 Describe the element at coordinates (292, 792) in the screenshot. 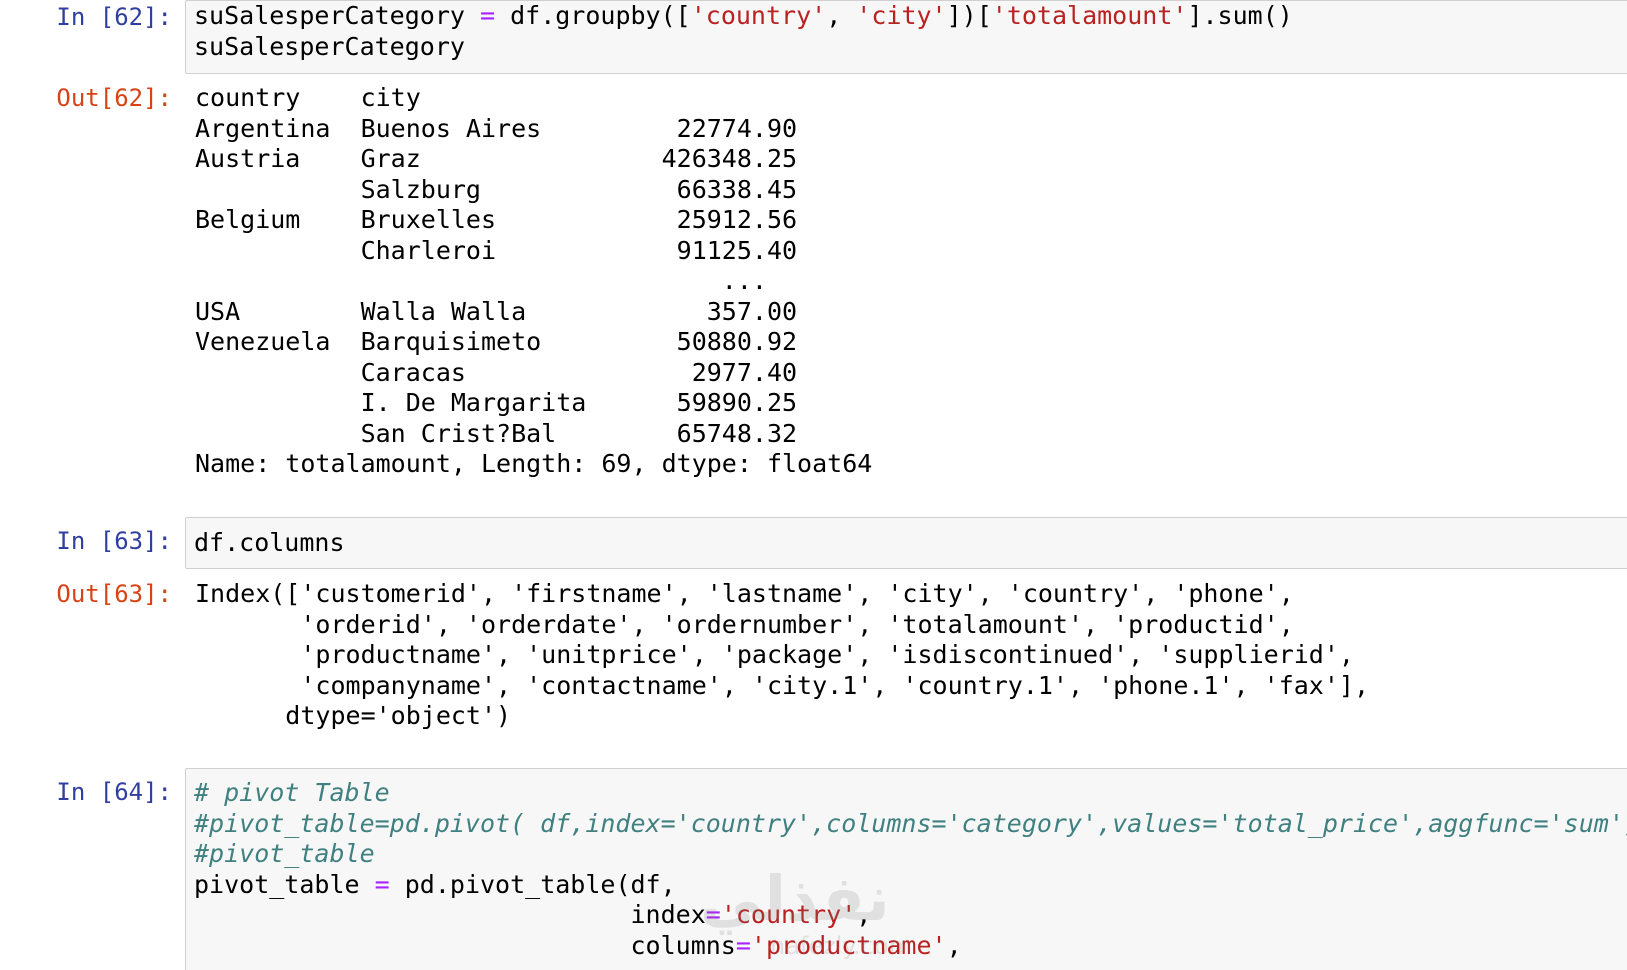

I see `code-token: # pivot Table` at that location.